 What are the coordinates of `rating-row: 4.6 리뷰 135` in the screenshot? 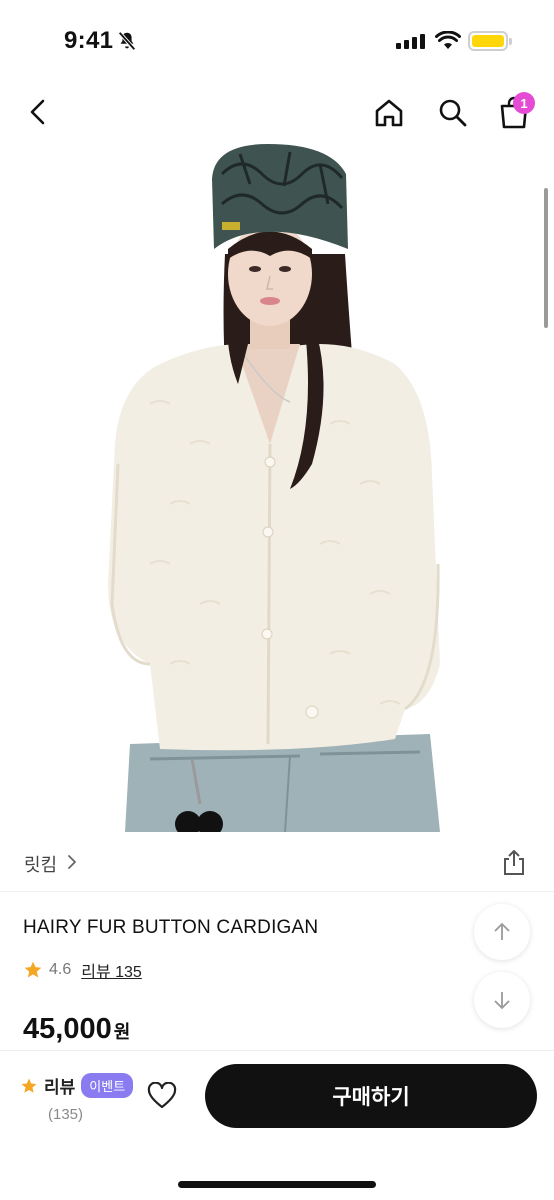 It's located at (82, 970).